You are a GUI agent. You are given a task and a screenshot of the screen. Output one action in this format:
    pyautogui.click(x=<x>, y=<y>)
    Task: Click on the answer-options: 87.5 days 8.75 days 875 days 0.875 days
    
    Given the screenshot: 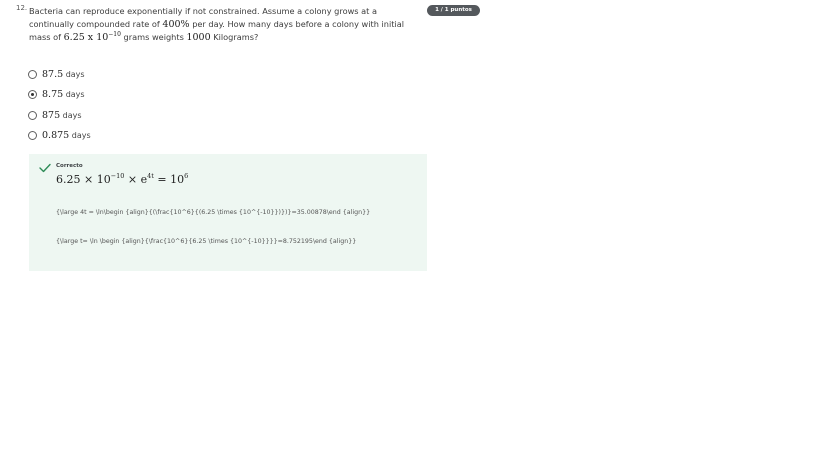 What is the action you would take?
    pyautogui.click(x=59, y=105)
    